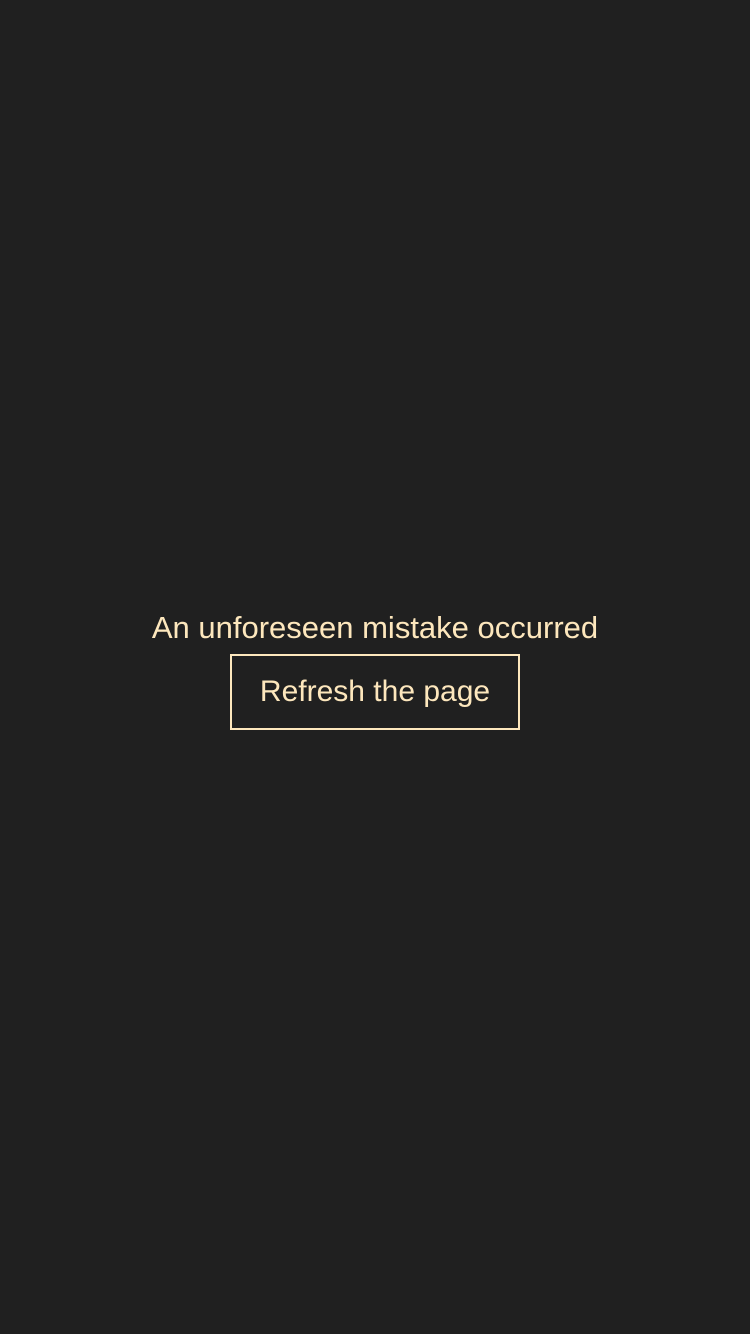 This screenshot has height=1334, width=750. What do you see at coordinates (375, 692) in the screenshot?
I see `refresh-page-button: Refresh the page` at bounding box center [375, 692].